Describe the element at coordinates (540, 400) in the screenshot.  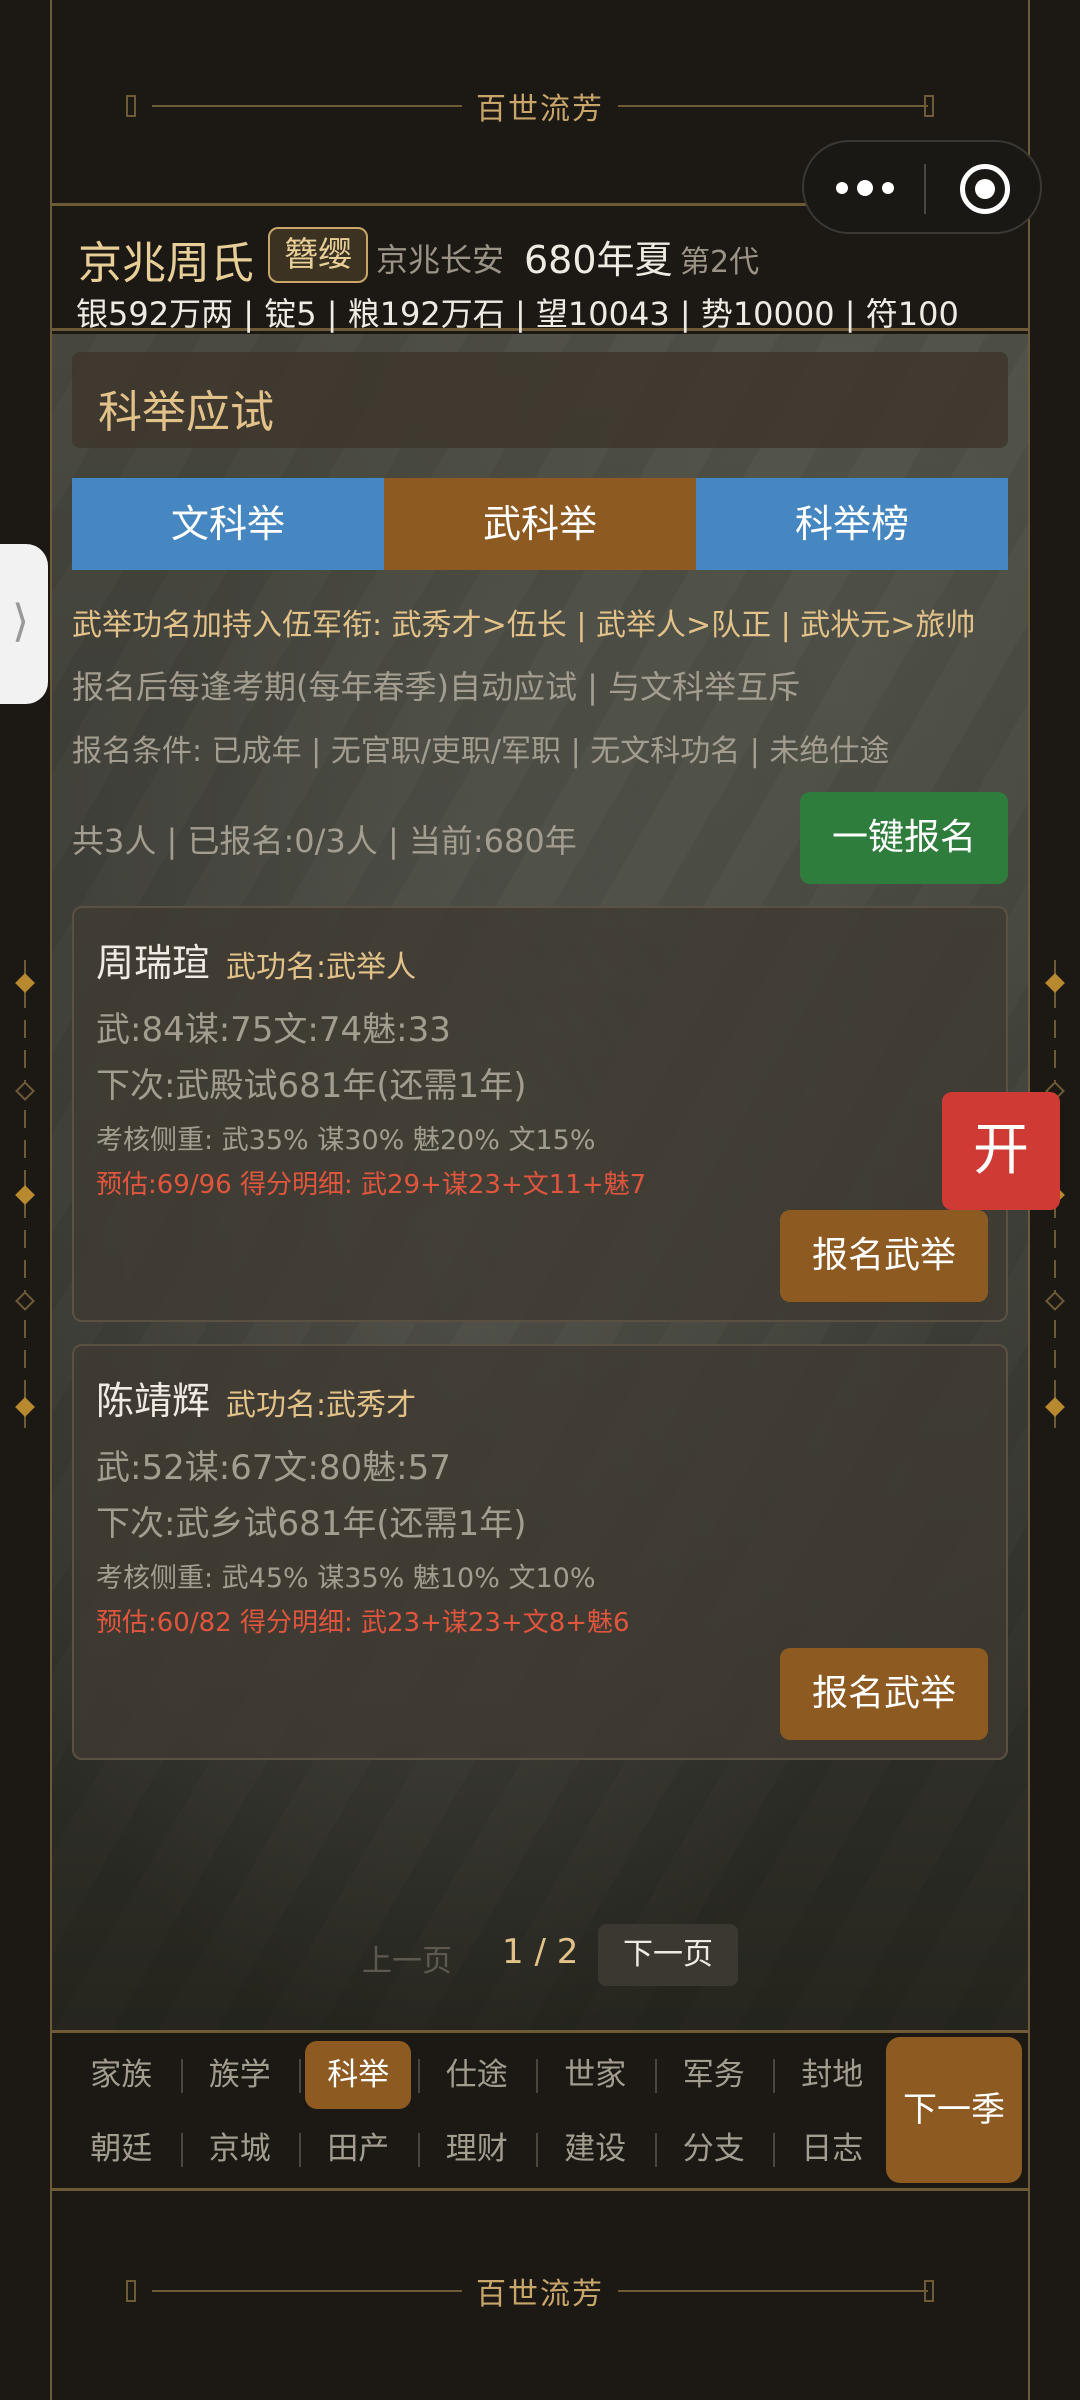
I see `section-title: 科举应试` at that location.